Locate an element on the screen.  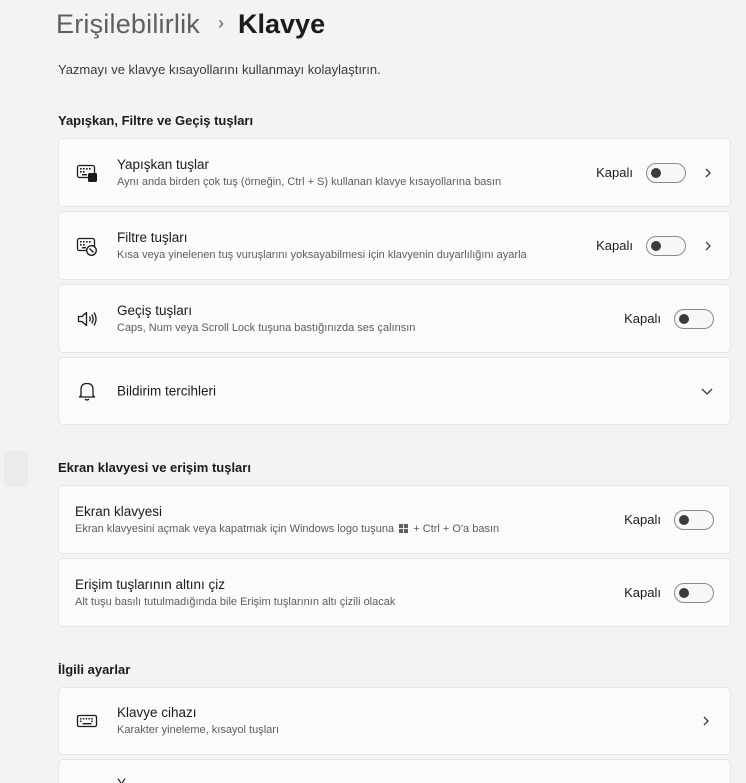
onscreen-keyboard-state-label: Kapalı is located at coordinates (642, 519).